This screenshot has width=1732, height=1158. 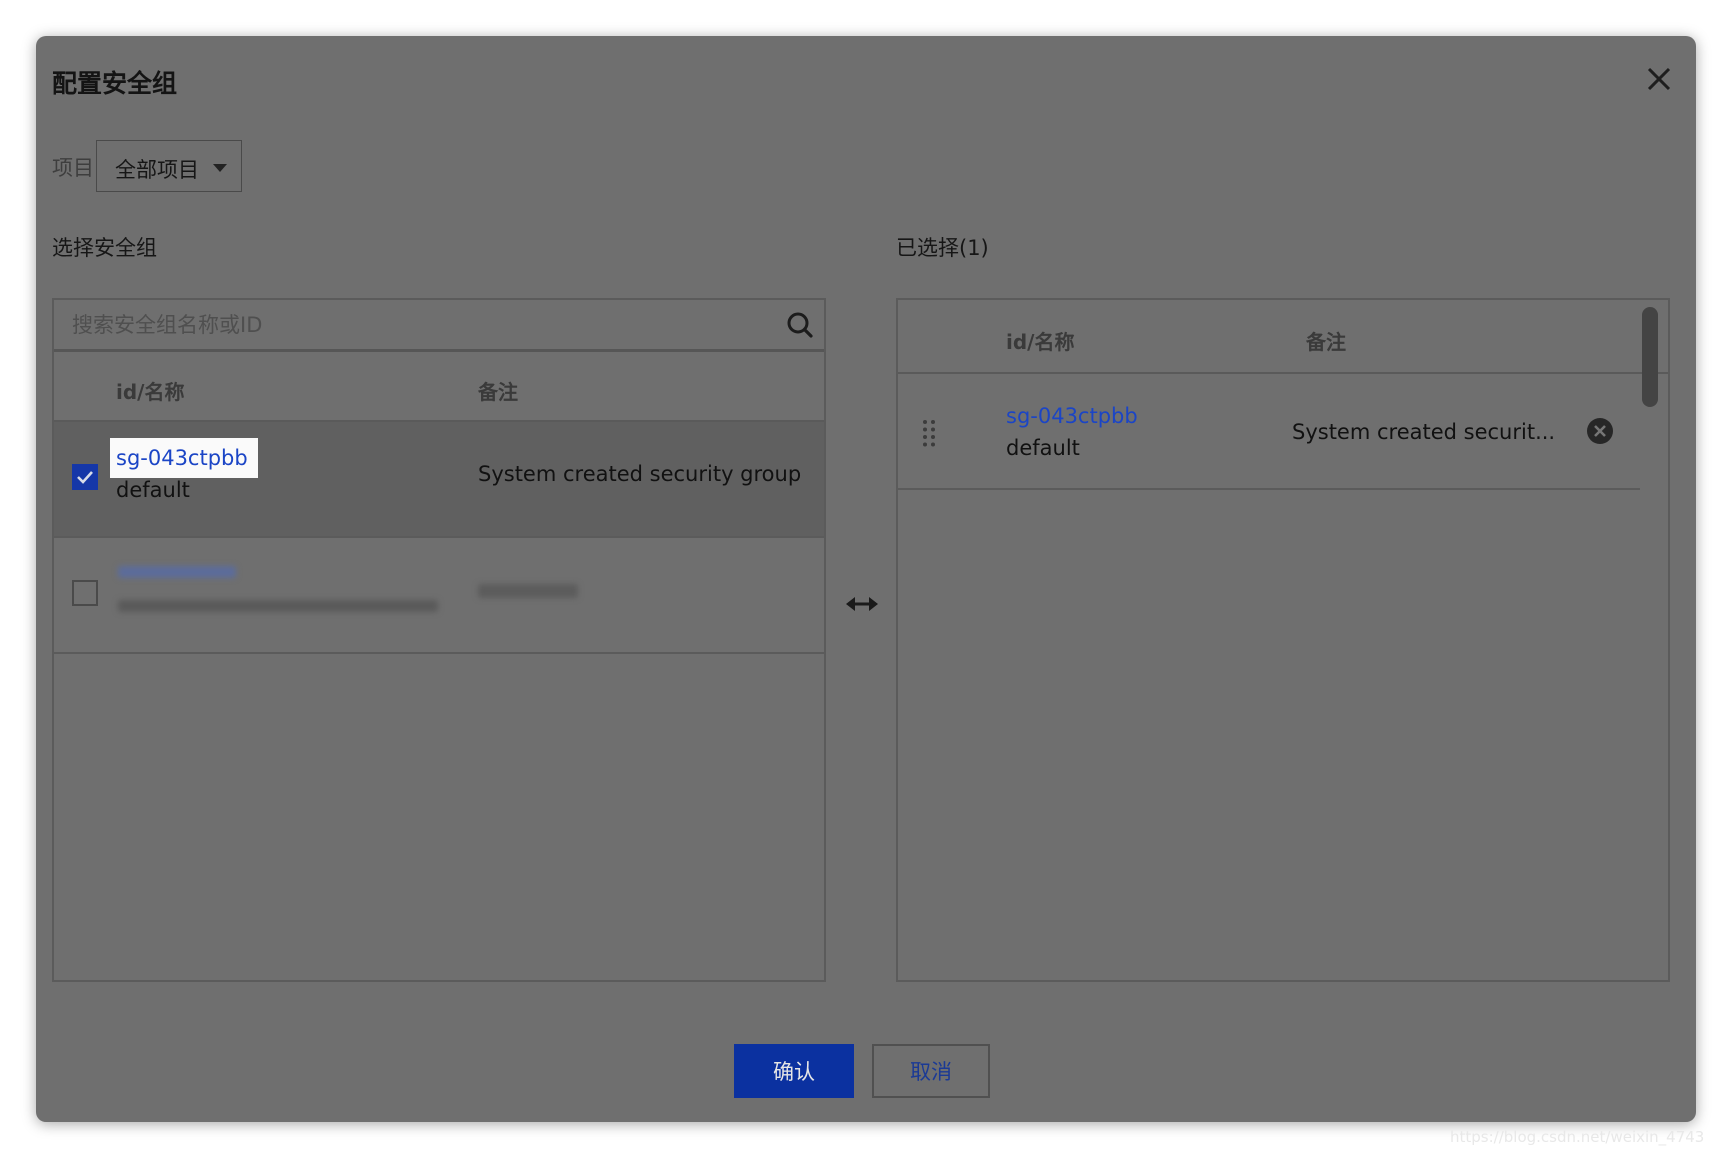 I want to click on project-select: 全部项目, so click(x=169, y=166).